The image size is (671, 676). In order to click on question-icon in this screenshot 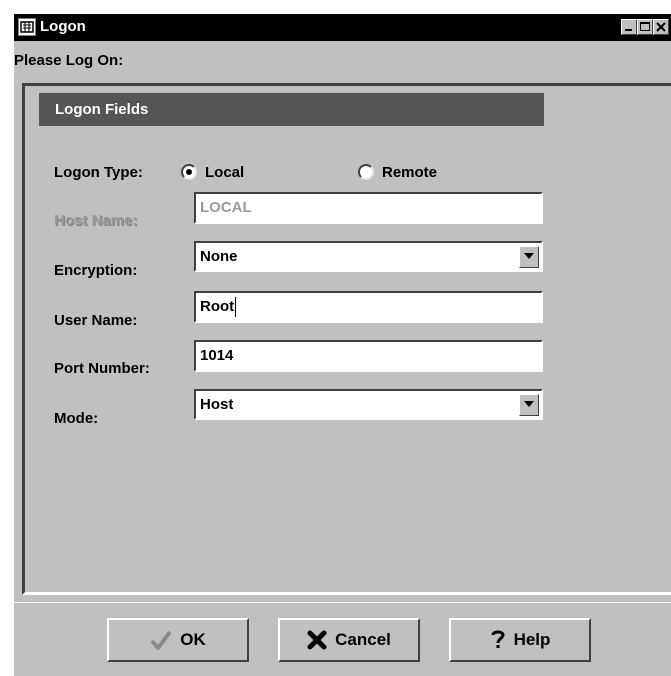, I will do `click(498, 640)`.